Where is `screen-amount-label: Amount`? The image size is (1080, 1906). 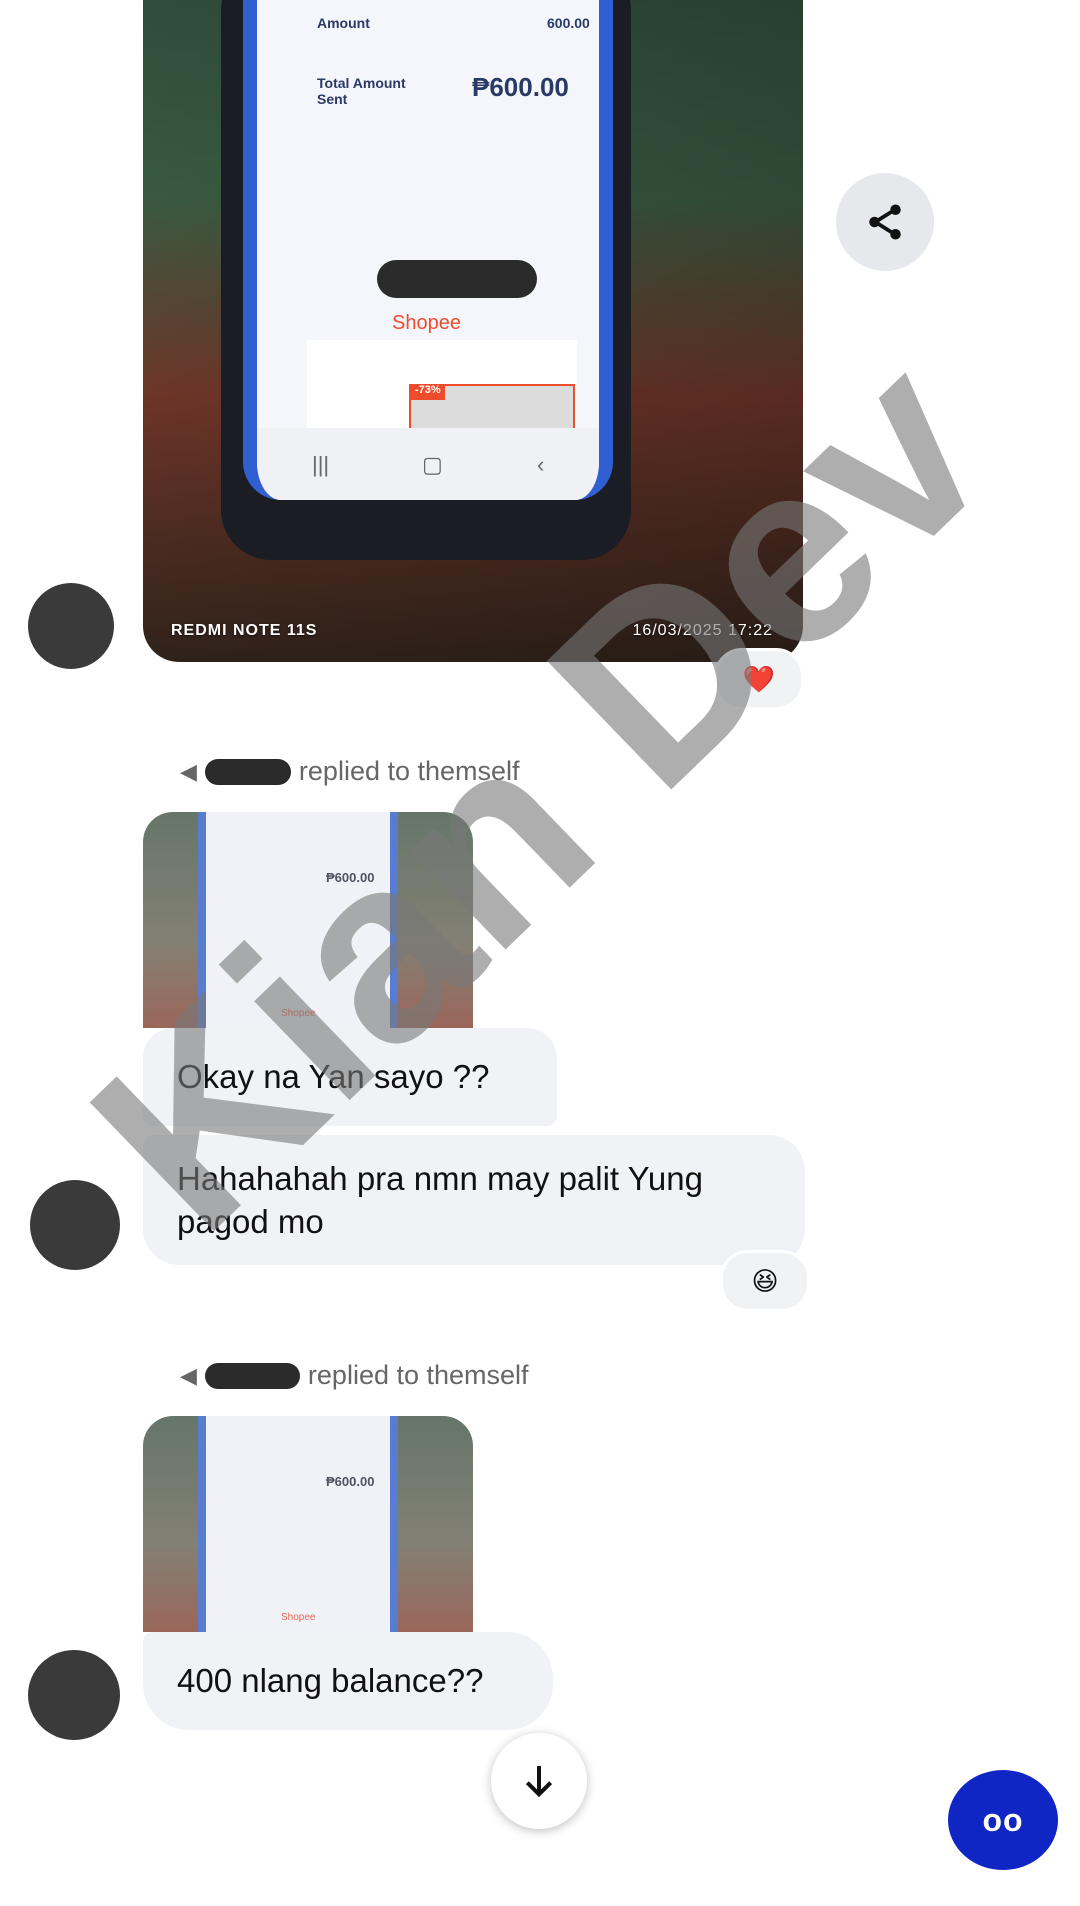
screen-amount-label: Amount is located at coordinates (343, 23).